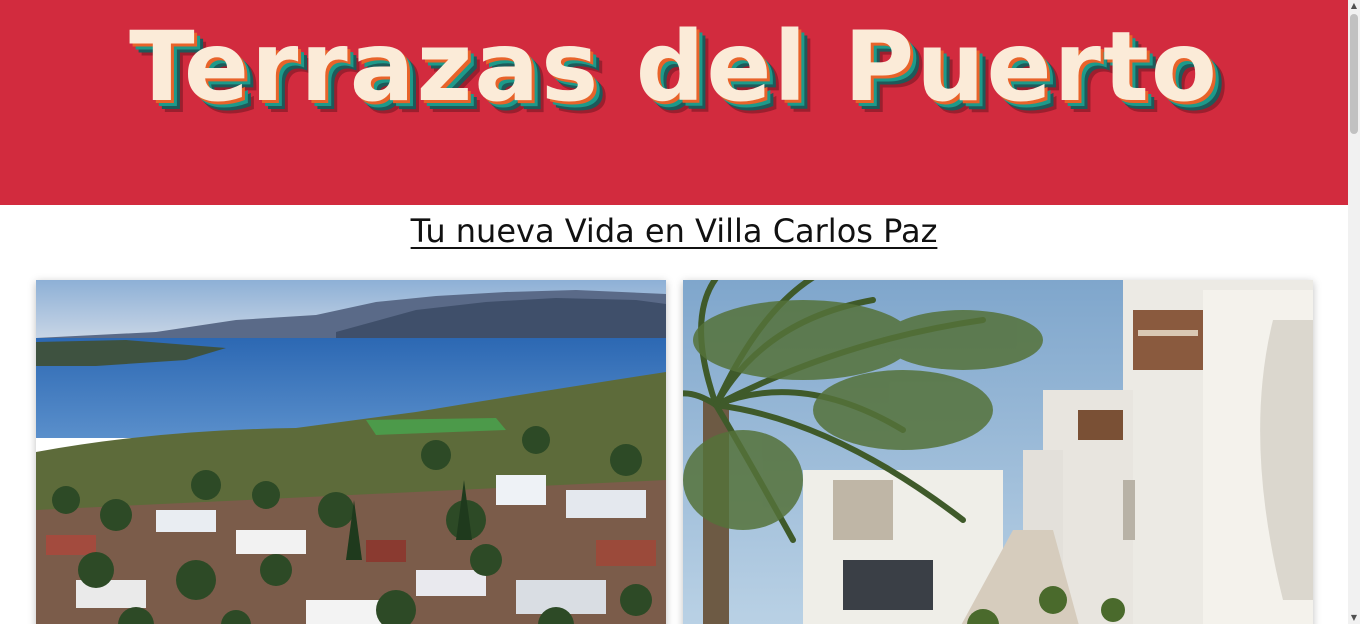 This screenshot has height=624, width=1360. Describe the element at coordinates (1354, 312) in the screenshot. I see `vertical-scrollbar: ▲ ▼` at that location.